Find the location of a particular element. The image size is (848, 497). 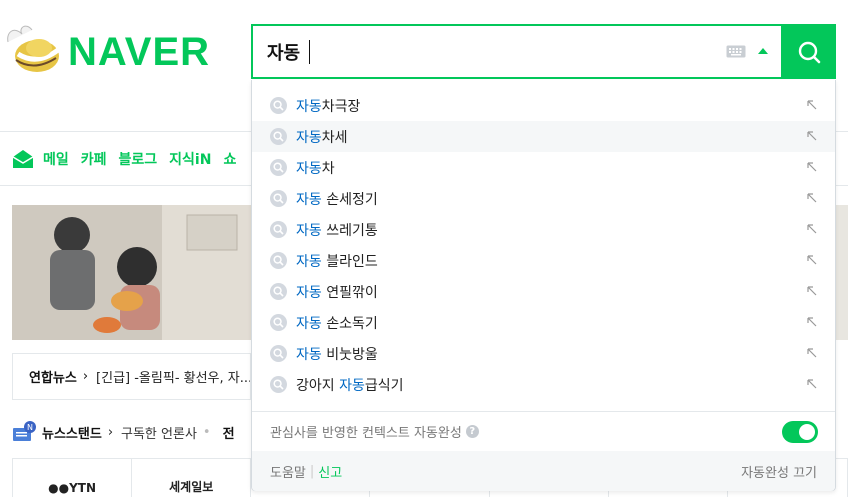

nav-blog: 블로그 is located at coordinates (138, 159).